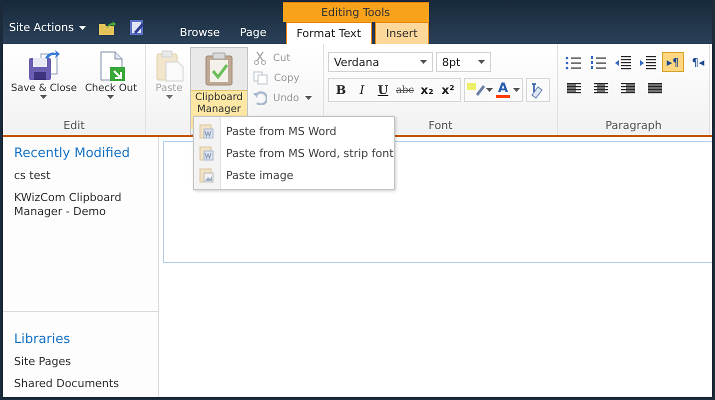  Describe the element at coordinates (169, 66) in the screenshot. I see `paste-icon` at that location.